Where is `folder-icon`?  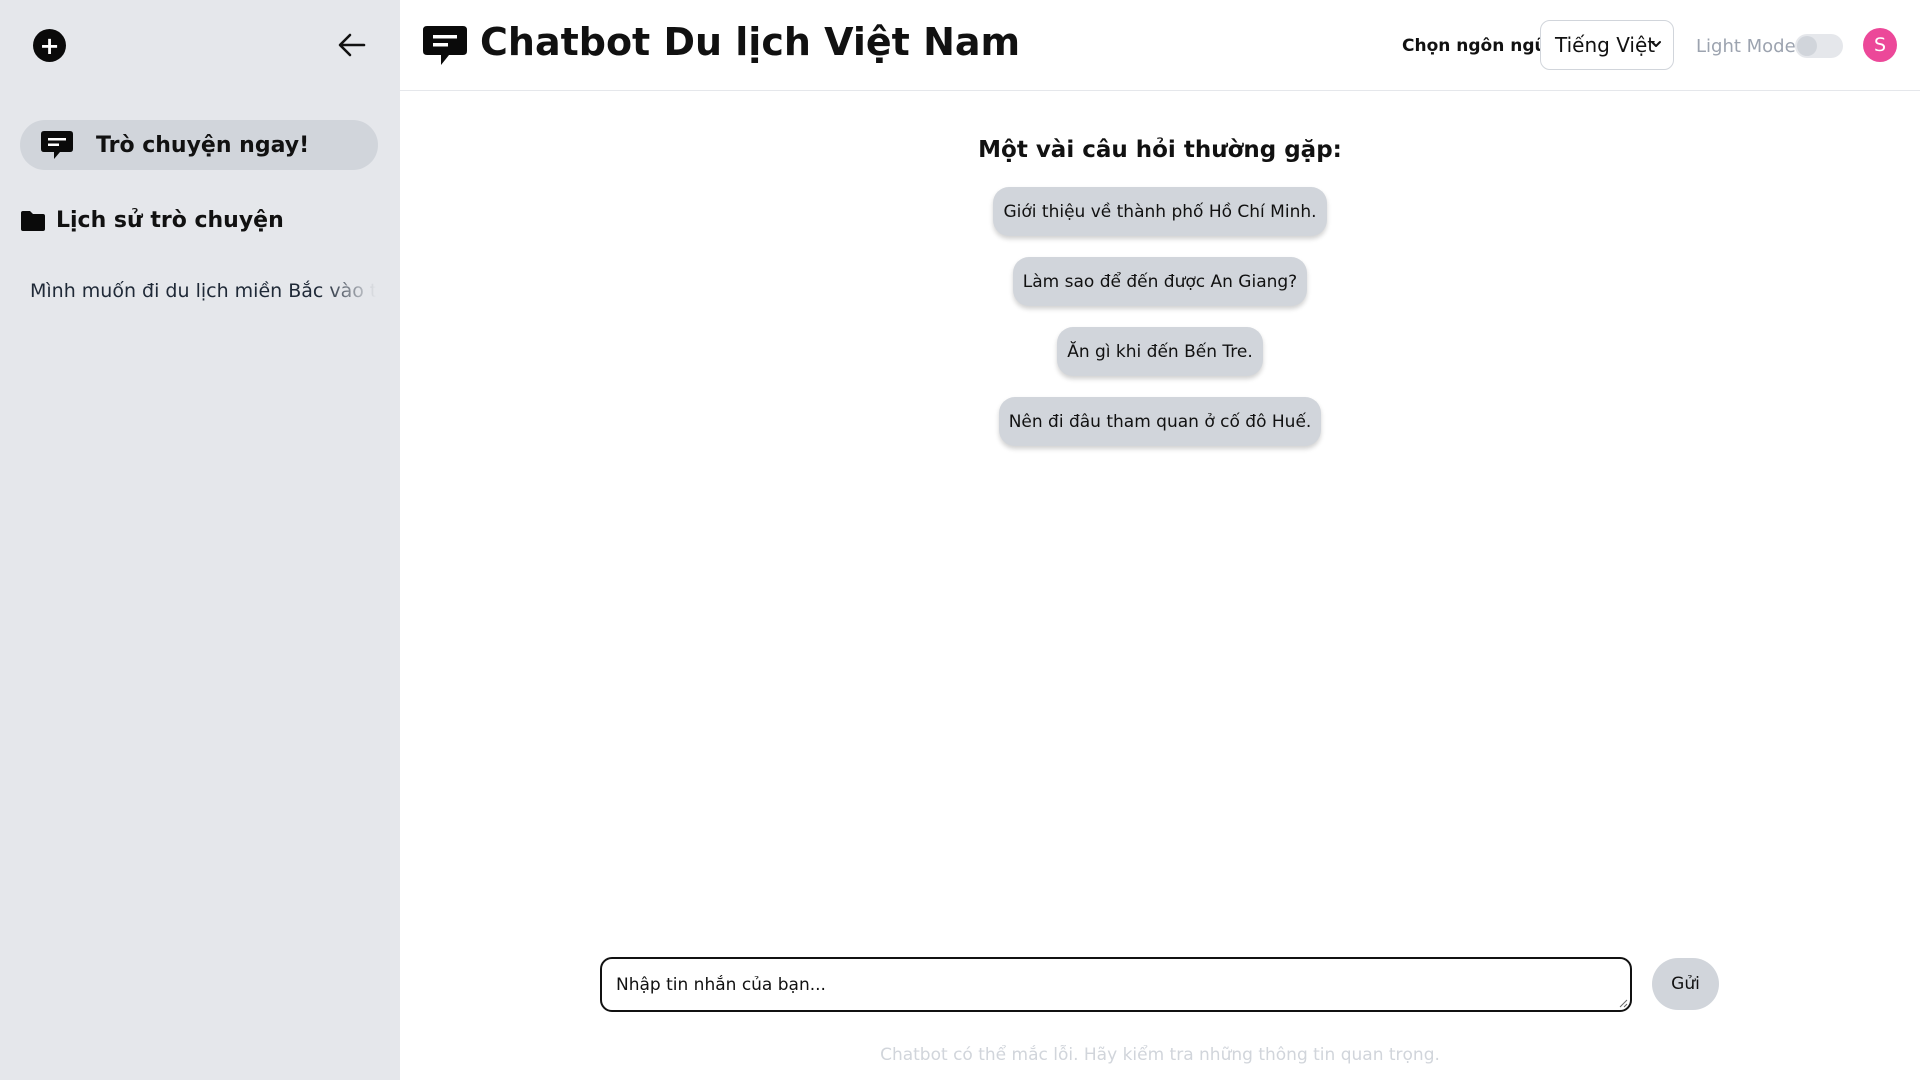 folder-icon is located at coordinates (33, 220).